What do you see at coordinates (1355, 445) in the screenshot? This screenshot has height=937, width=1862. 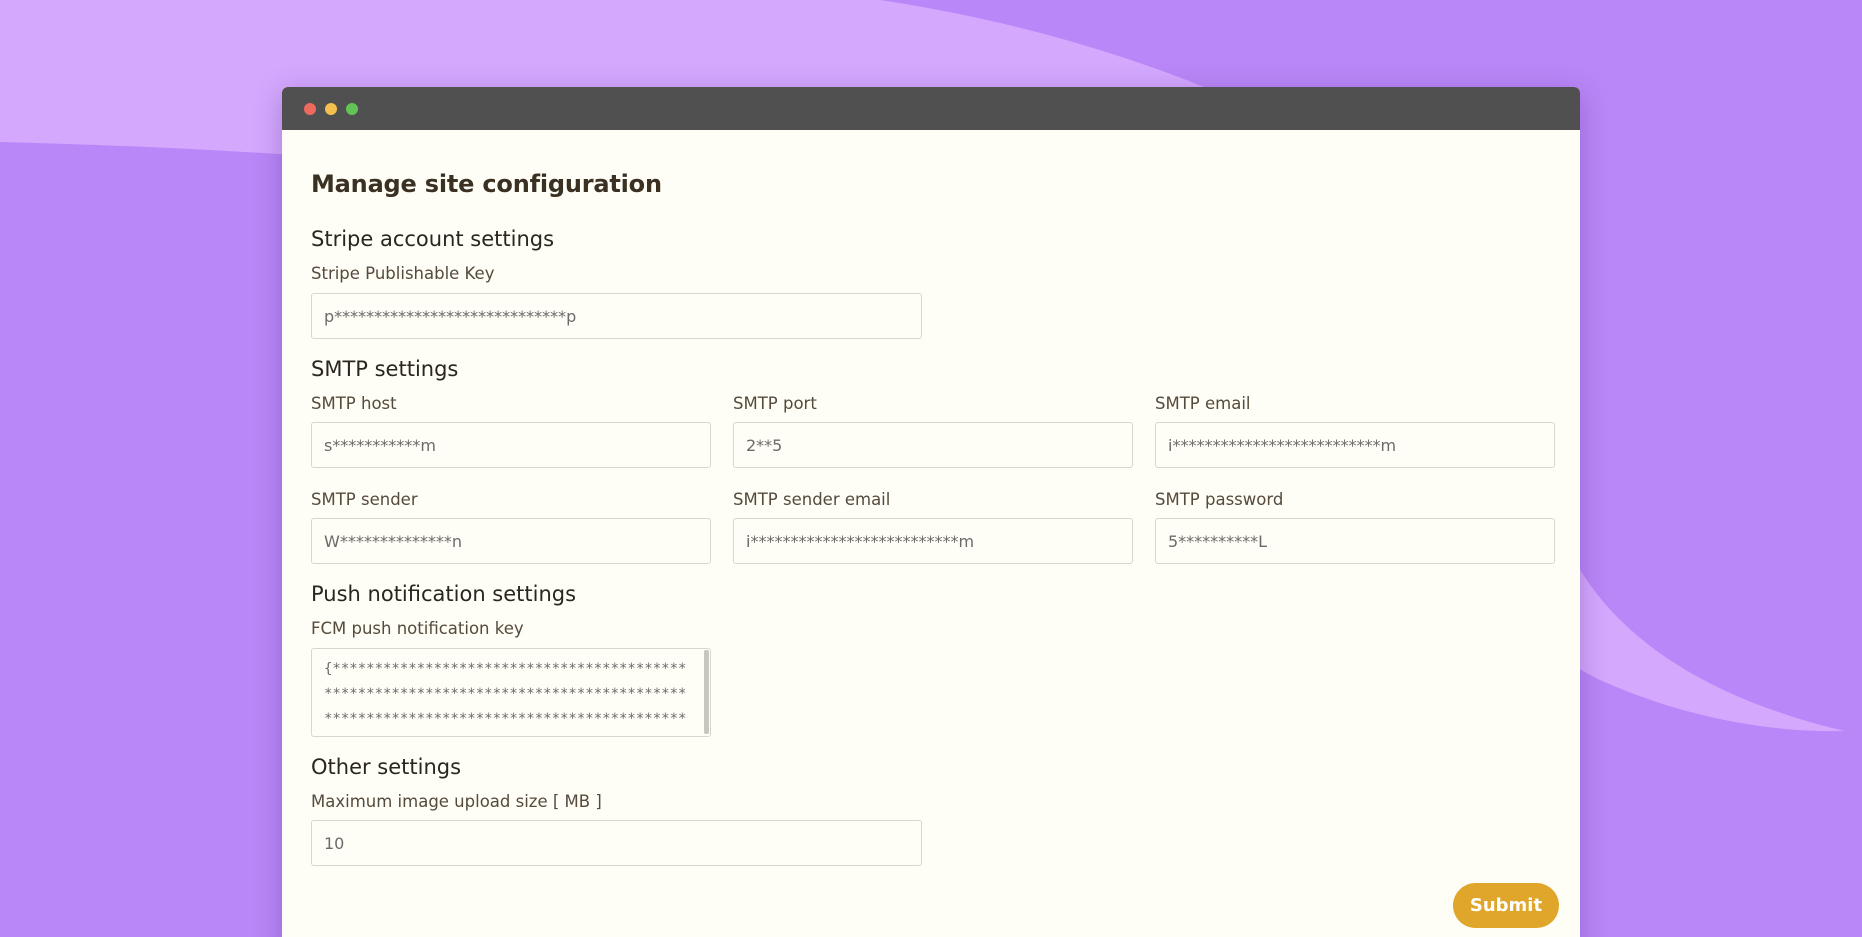 I see `smtp-email-input` at bounding box center [1355, 445].